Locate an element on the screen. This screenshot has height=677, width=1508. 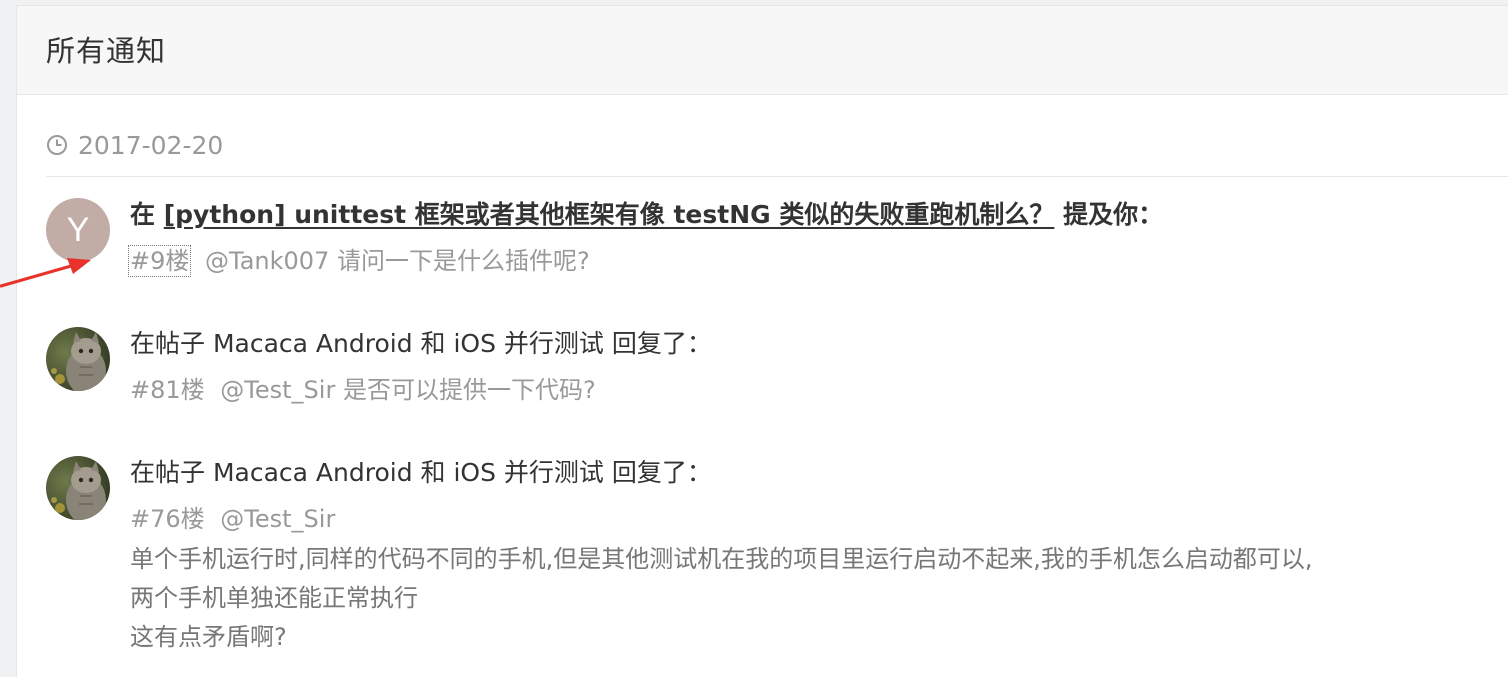
content-line: 两个手机单独还能正常执行 is located at coordinates (274, 598).